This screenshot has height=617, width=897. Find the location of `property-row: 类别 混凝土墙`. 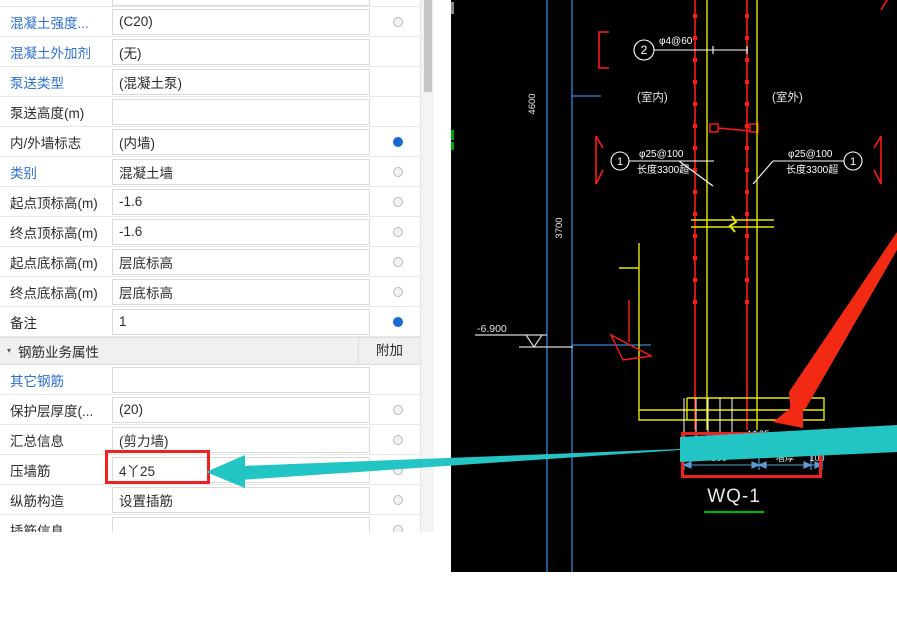

property-row: 类别 混凝土墙 is located at coordinates (210, 172).